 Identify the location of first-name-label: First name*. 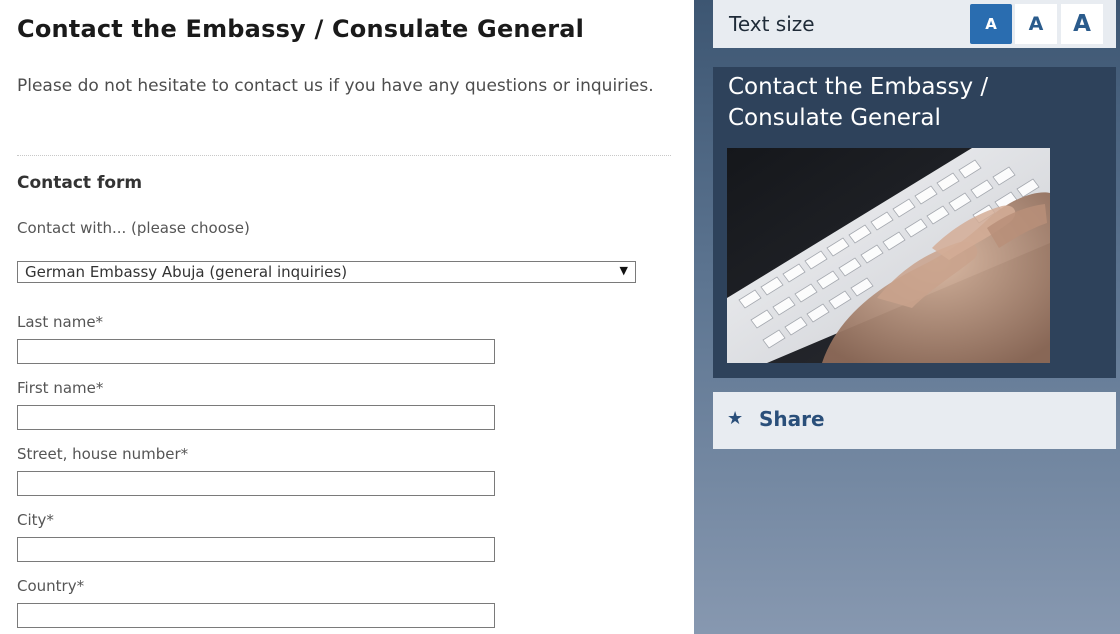
(60, 388).